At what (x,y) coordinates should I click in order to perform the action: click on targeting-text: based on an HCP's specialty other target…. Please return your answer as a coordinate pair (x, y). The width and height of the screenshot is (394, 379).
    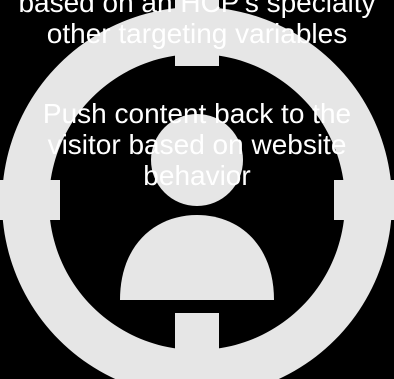
    Looking at the image, I should click on (197, 24).